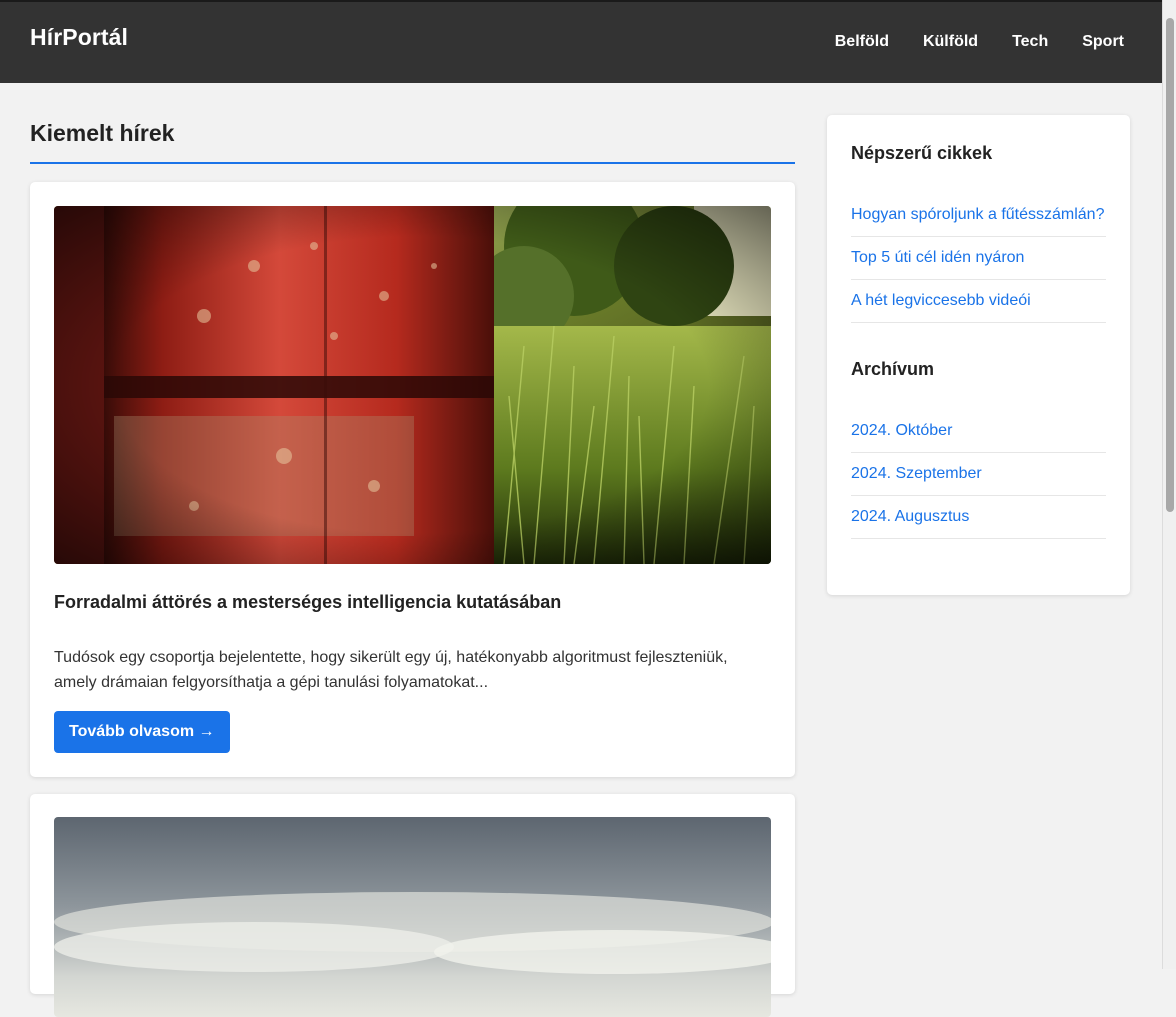 Image resolution: width=1176 pixels, height=1017 pixels. I want to click on main-nav: Belföld Külföld Tech Sport, so click(979, 42).